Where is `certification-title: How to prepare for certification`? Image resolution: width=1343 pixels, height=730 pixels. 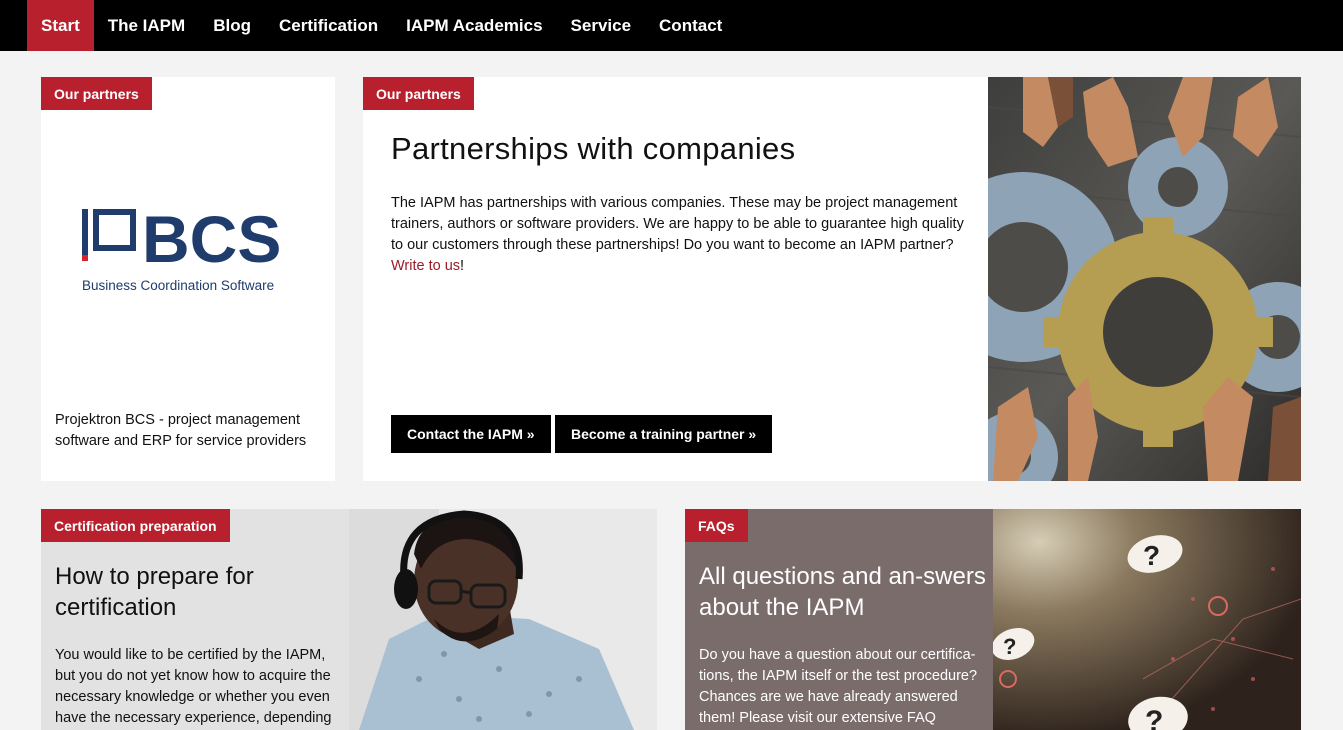 certification-title: How to prepare for certification is located at coordinates (154, 592).